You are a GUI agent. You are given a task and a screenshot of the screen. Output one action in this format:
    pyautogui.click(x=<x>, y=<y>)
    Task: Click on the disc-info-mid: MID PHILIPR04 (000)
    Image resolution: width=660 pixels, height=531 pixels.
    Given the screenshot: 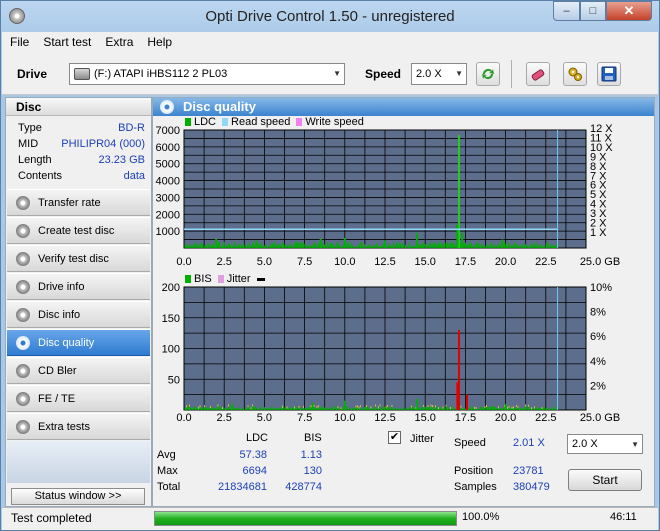 What is the action you would take?
    pyautogui.click(x=78, y=146)
    